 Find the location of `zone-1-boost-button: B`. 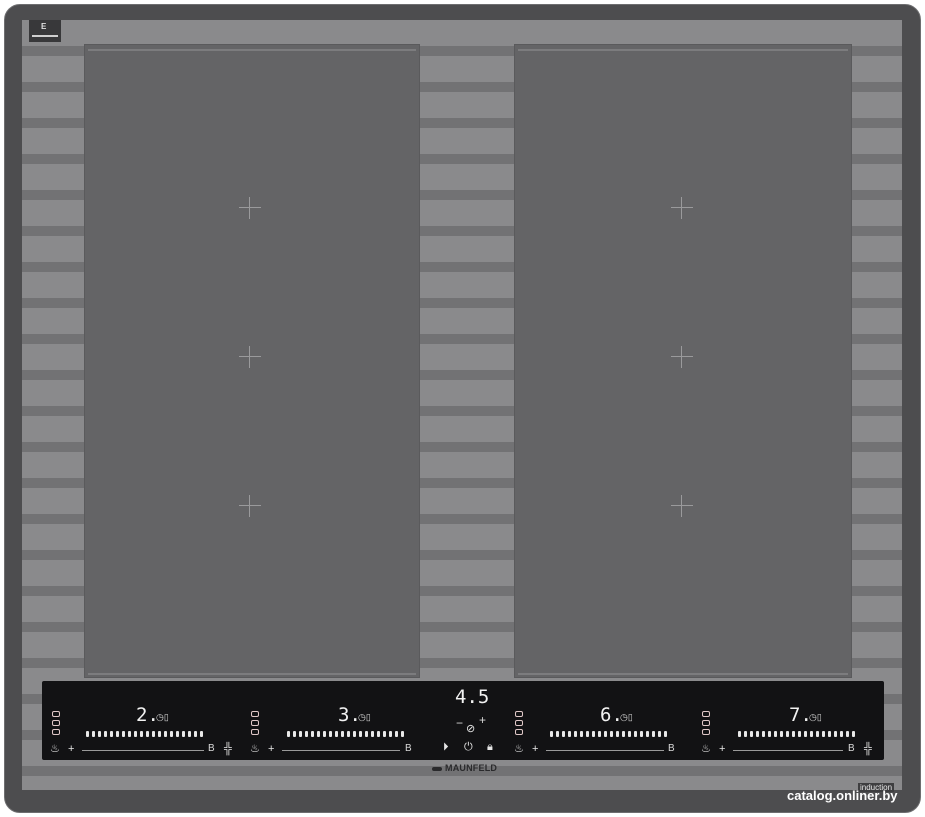

zone-1-boost-button: B is located at coordinates (211, 749).